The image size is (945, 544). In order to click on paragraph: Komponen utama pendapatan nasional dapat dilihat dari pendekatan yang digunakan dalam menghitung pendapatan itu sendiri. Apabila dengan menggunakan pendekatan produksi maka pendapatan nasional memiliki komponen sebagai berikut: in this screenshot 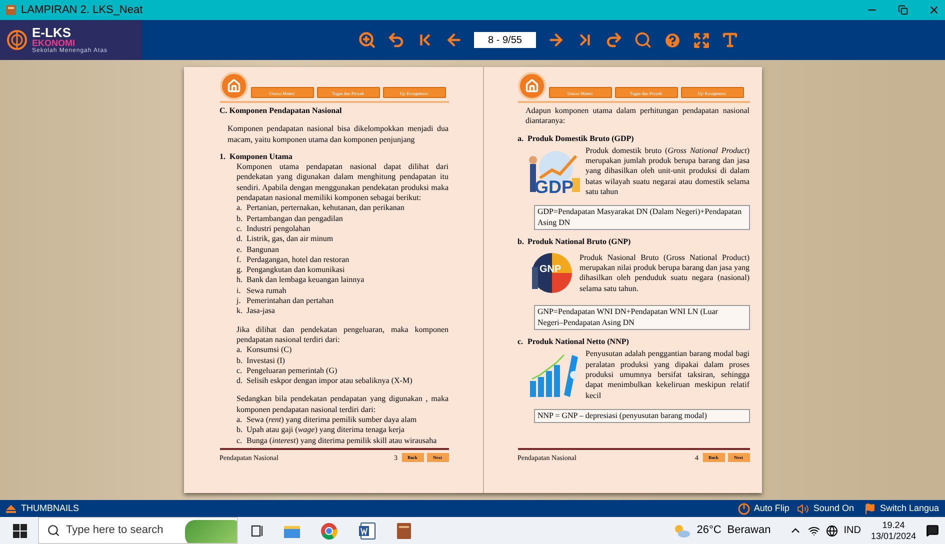, I will do `click(342, 183)`.